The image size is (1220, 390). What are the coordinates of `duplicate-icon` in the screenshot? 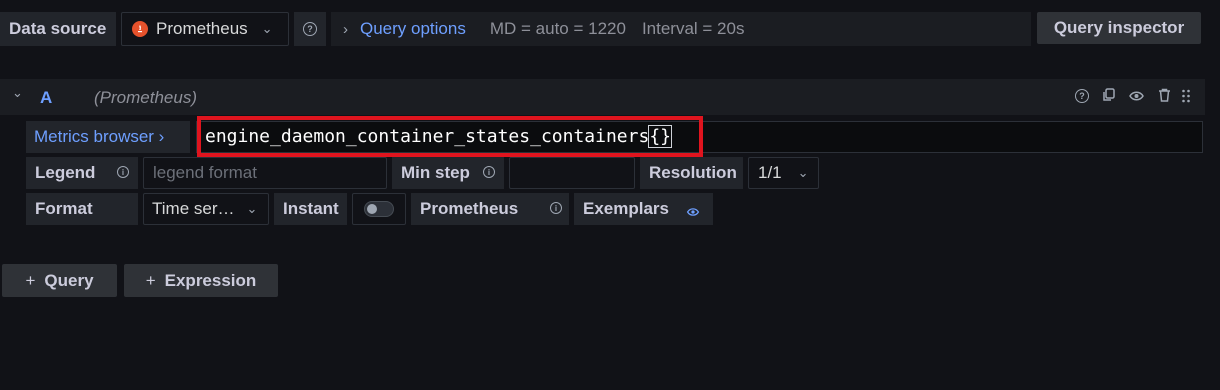 It's located at (1109, 97).